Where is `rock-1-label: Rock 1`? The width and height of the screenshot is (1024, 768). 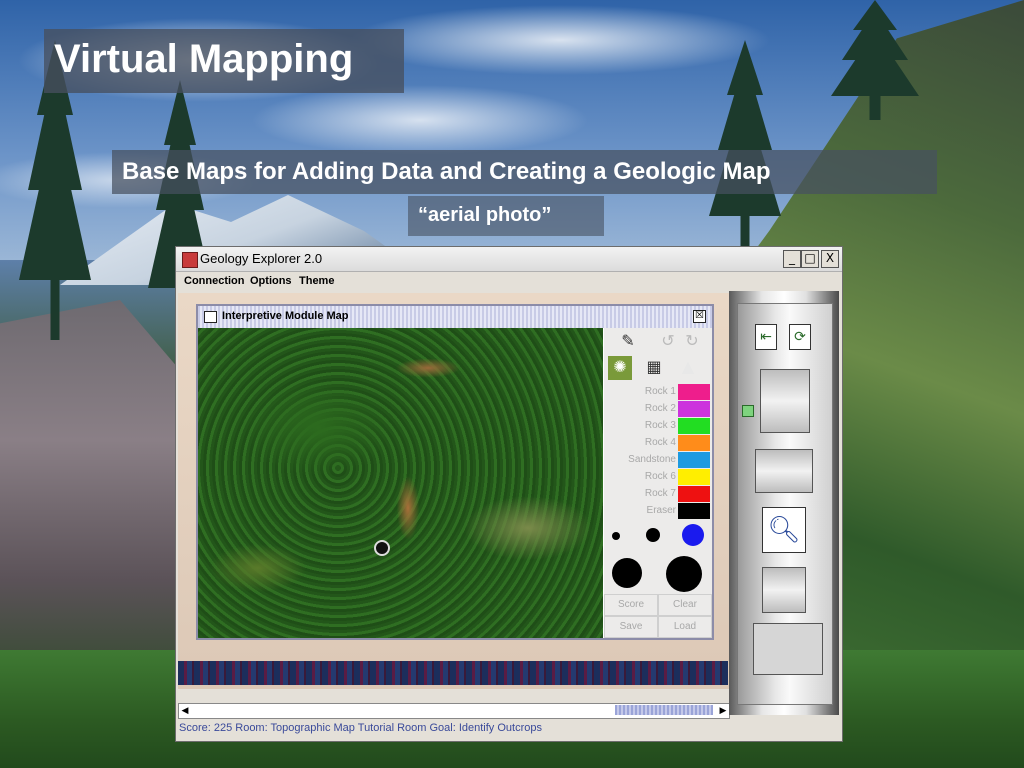 rock-1-label: Rock 1 is located at coordinates (660, 391).